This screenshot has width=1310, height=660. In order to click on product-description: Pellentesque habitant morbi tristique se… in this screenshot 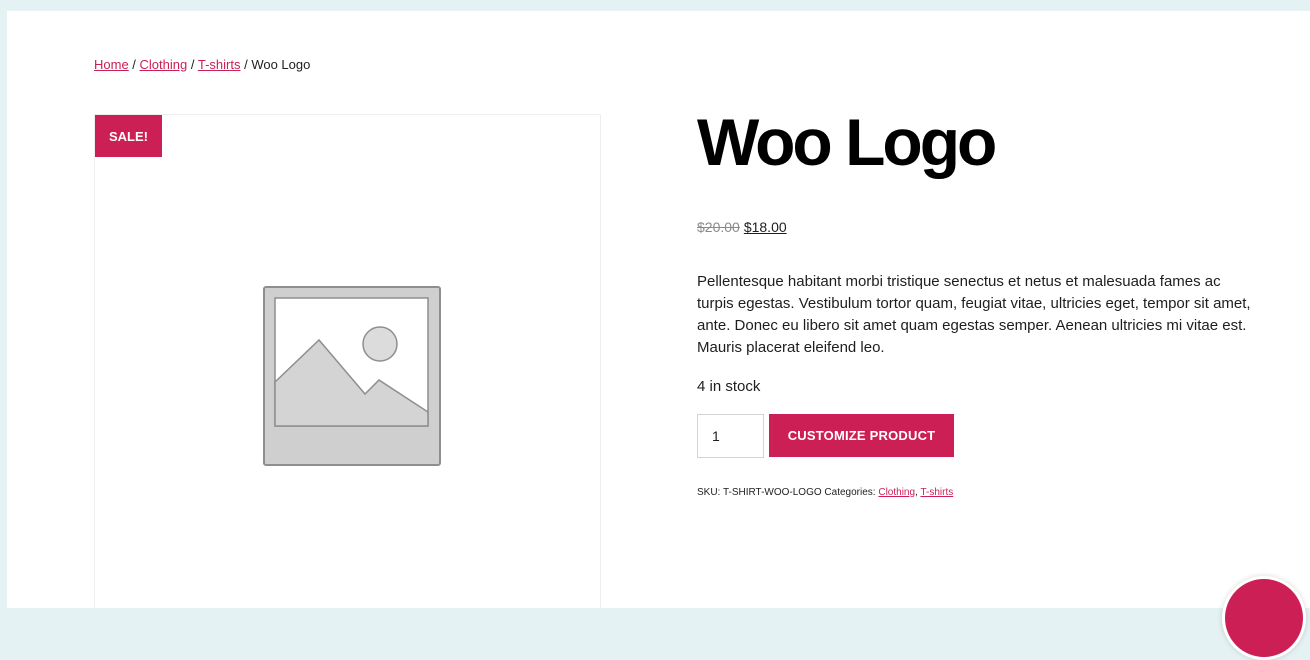, I will do `click(974, 314)`.